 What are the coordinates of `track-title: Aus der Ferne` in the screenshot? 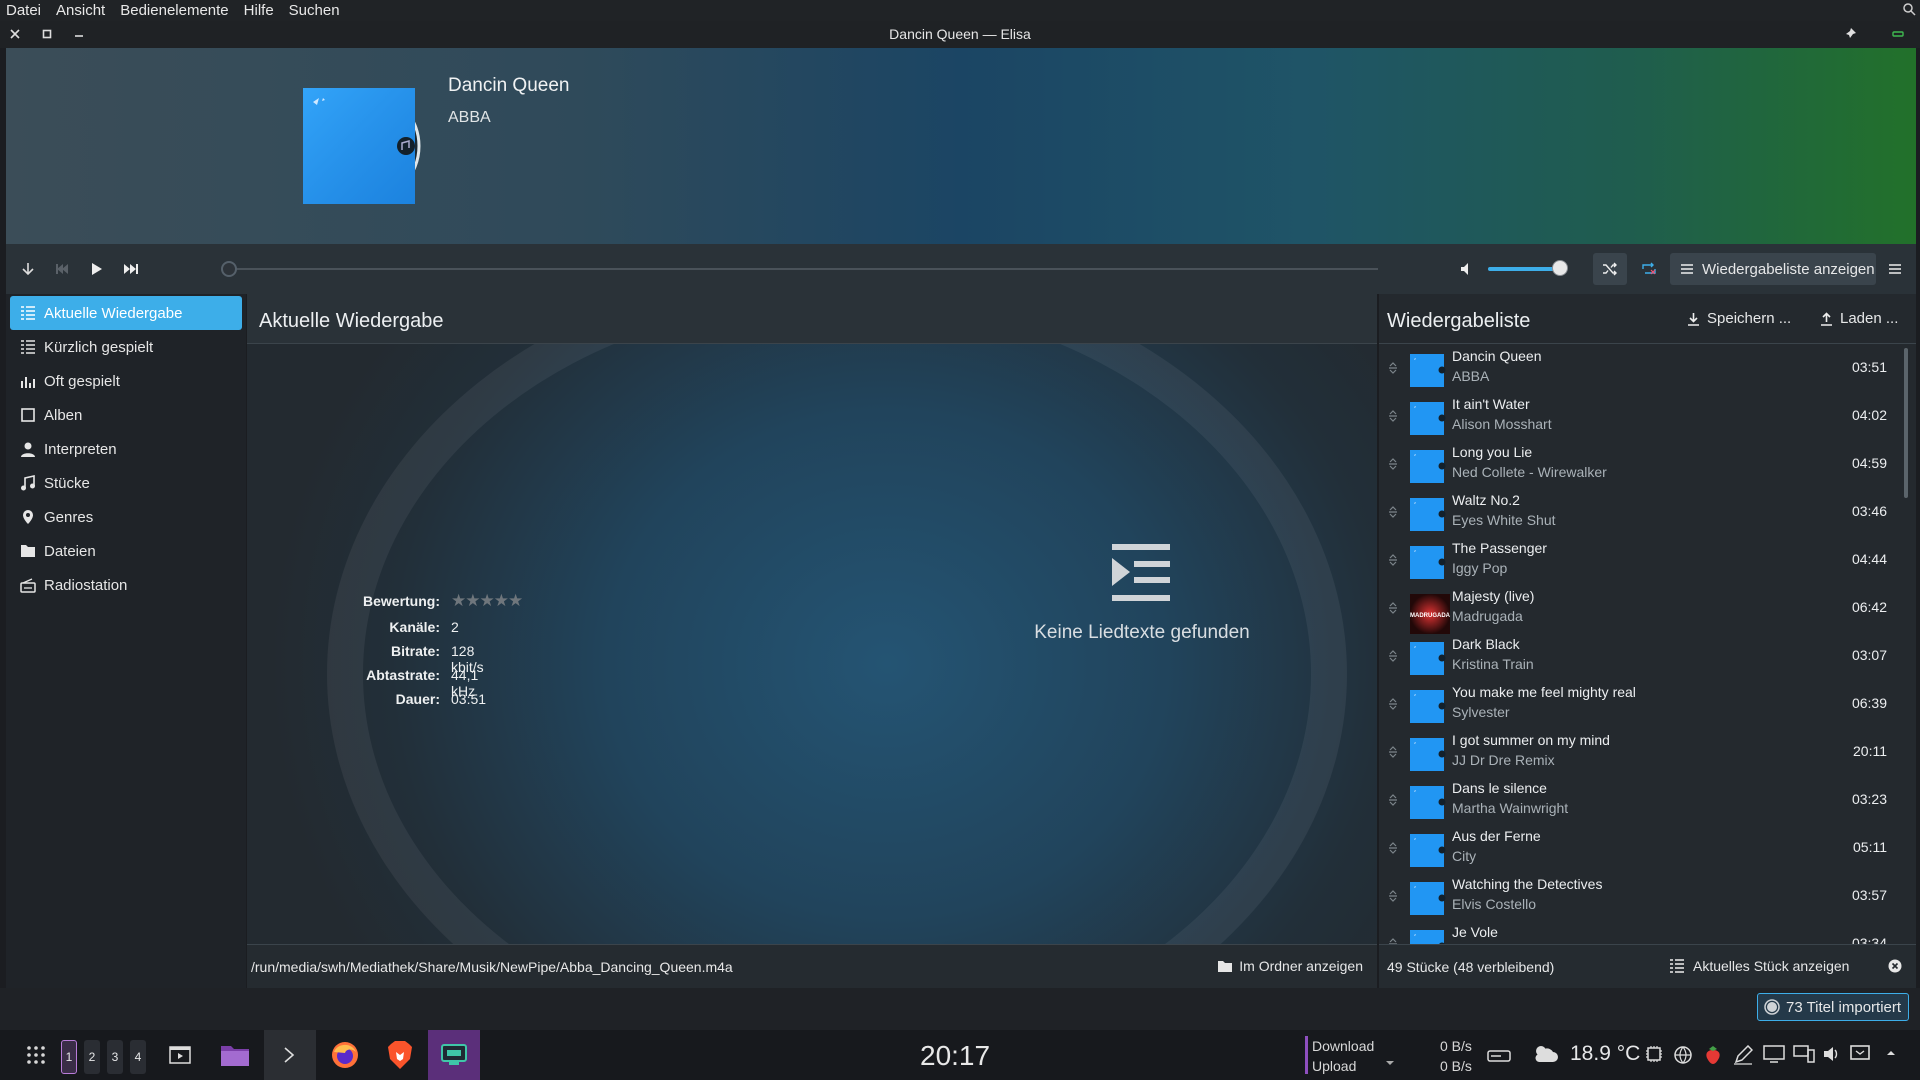 It's located at (1496, 836).